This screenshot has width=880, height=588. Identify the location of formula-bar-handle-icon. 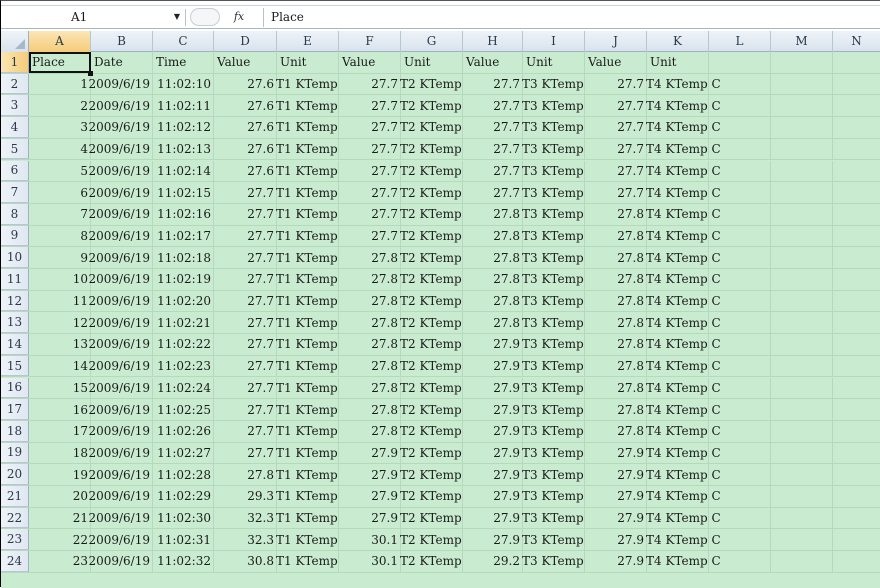
(205, 17).